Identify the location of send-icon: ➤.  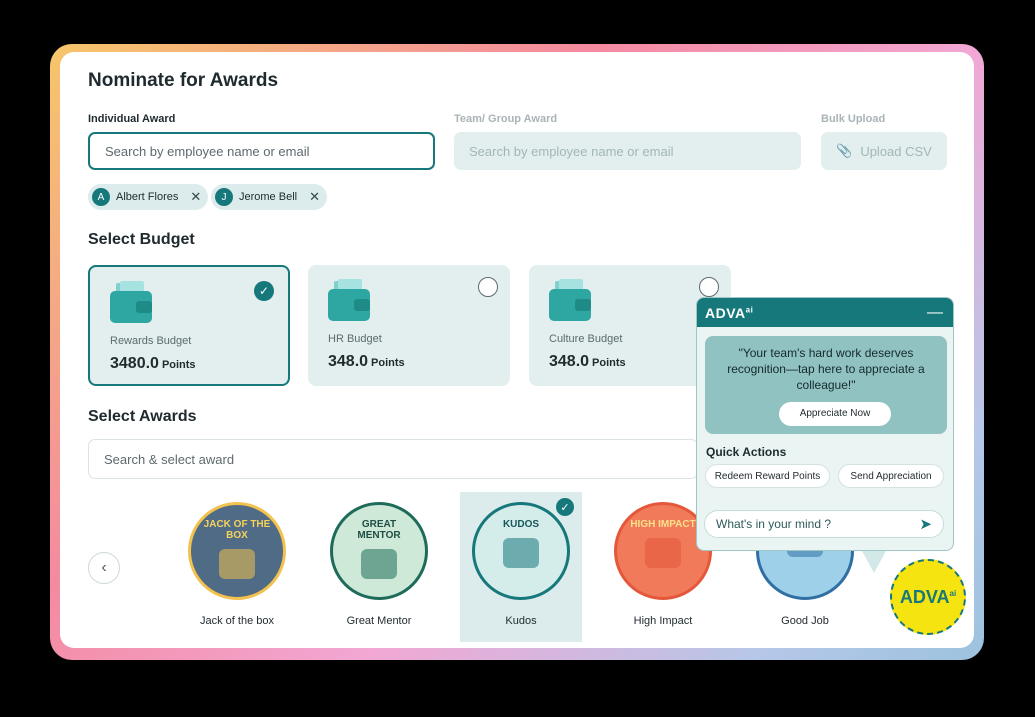
(925, 524).